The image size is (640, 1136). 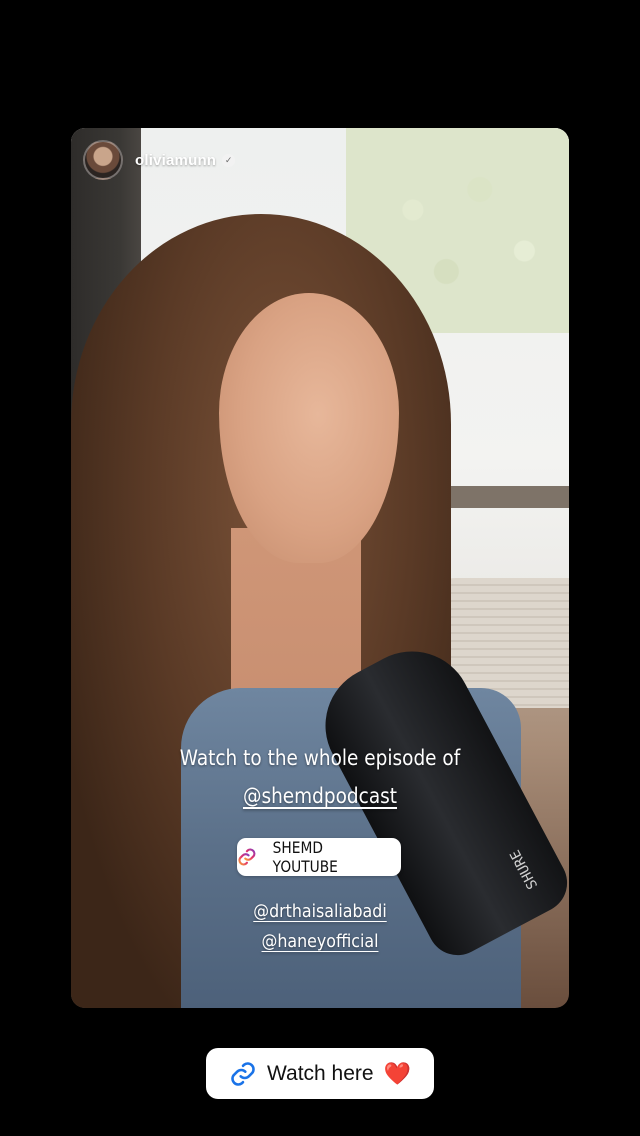 I want to click on story-header: oliviamunn ✓, so click(x=159, y=160).